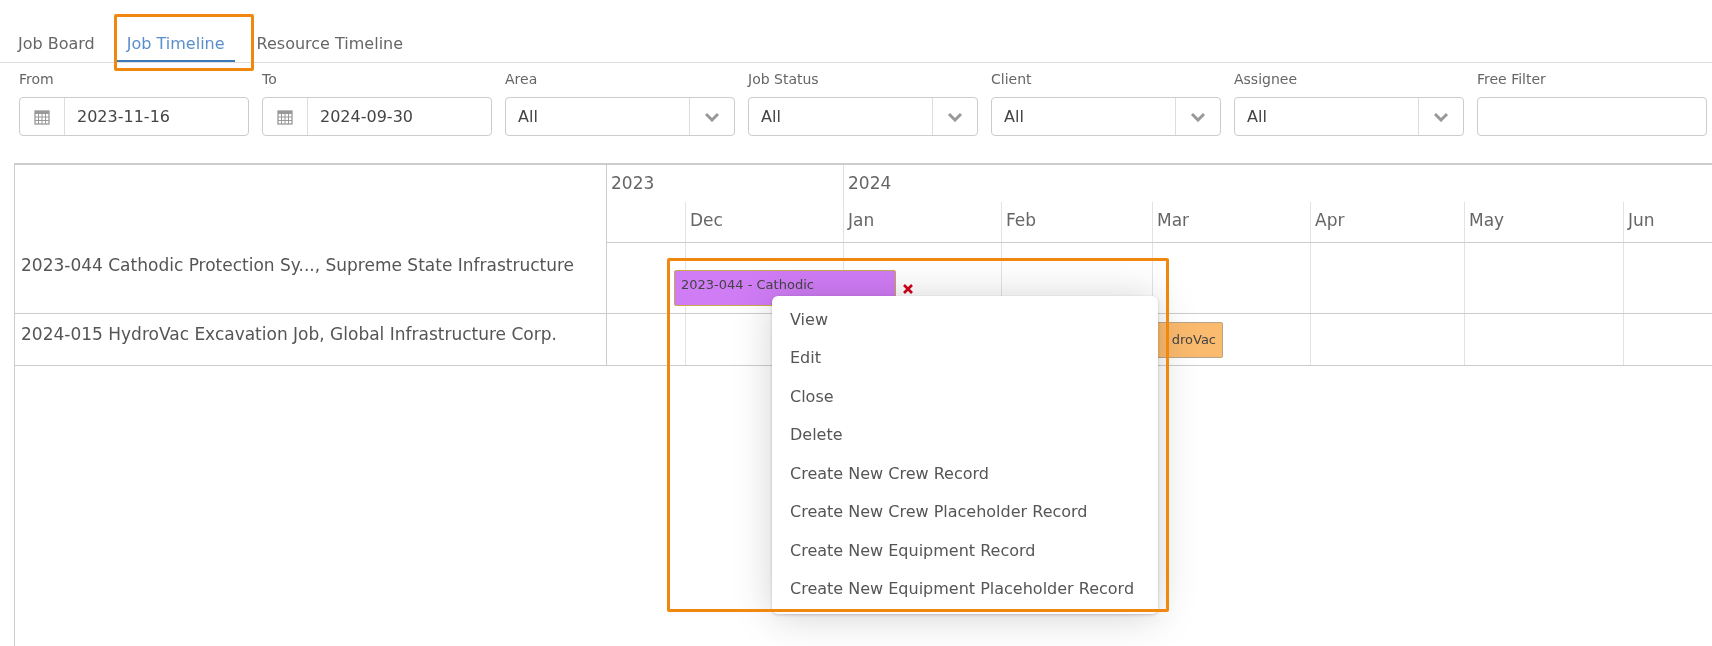 The image size is (1712, 646). Describe the element at coordinates (1277, 183) in the screenshot. I see `year-header: 2024` at that location.